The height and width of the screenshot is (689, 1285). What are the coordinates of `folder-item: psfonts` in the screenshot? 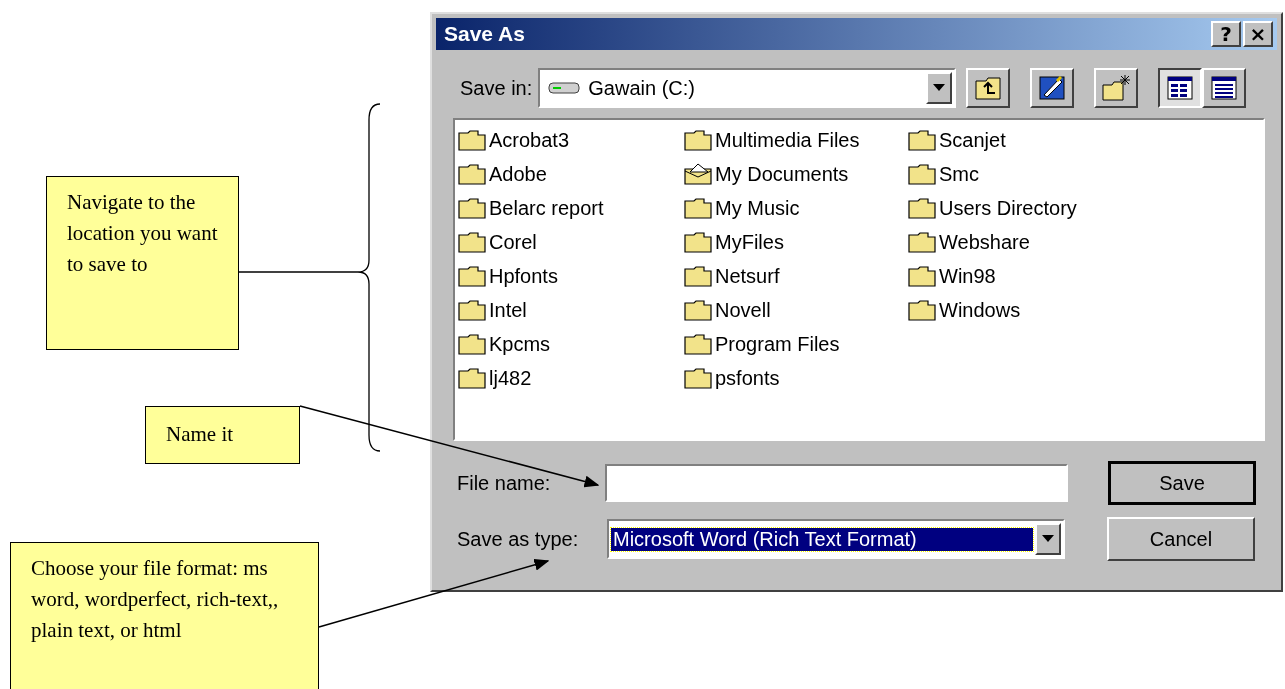 It's located at (796, 378).